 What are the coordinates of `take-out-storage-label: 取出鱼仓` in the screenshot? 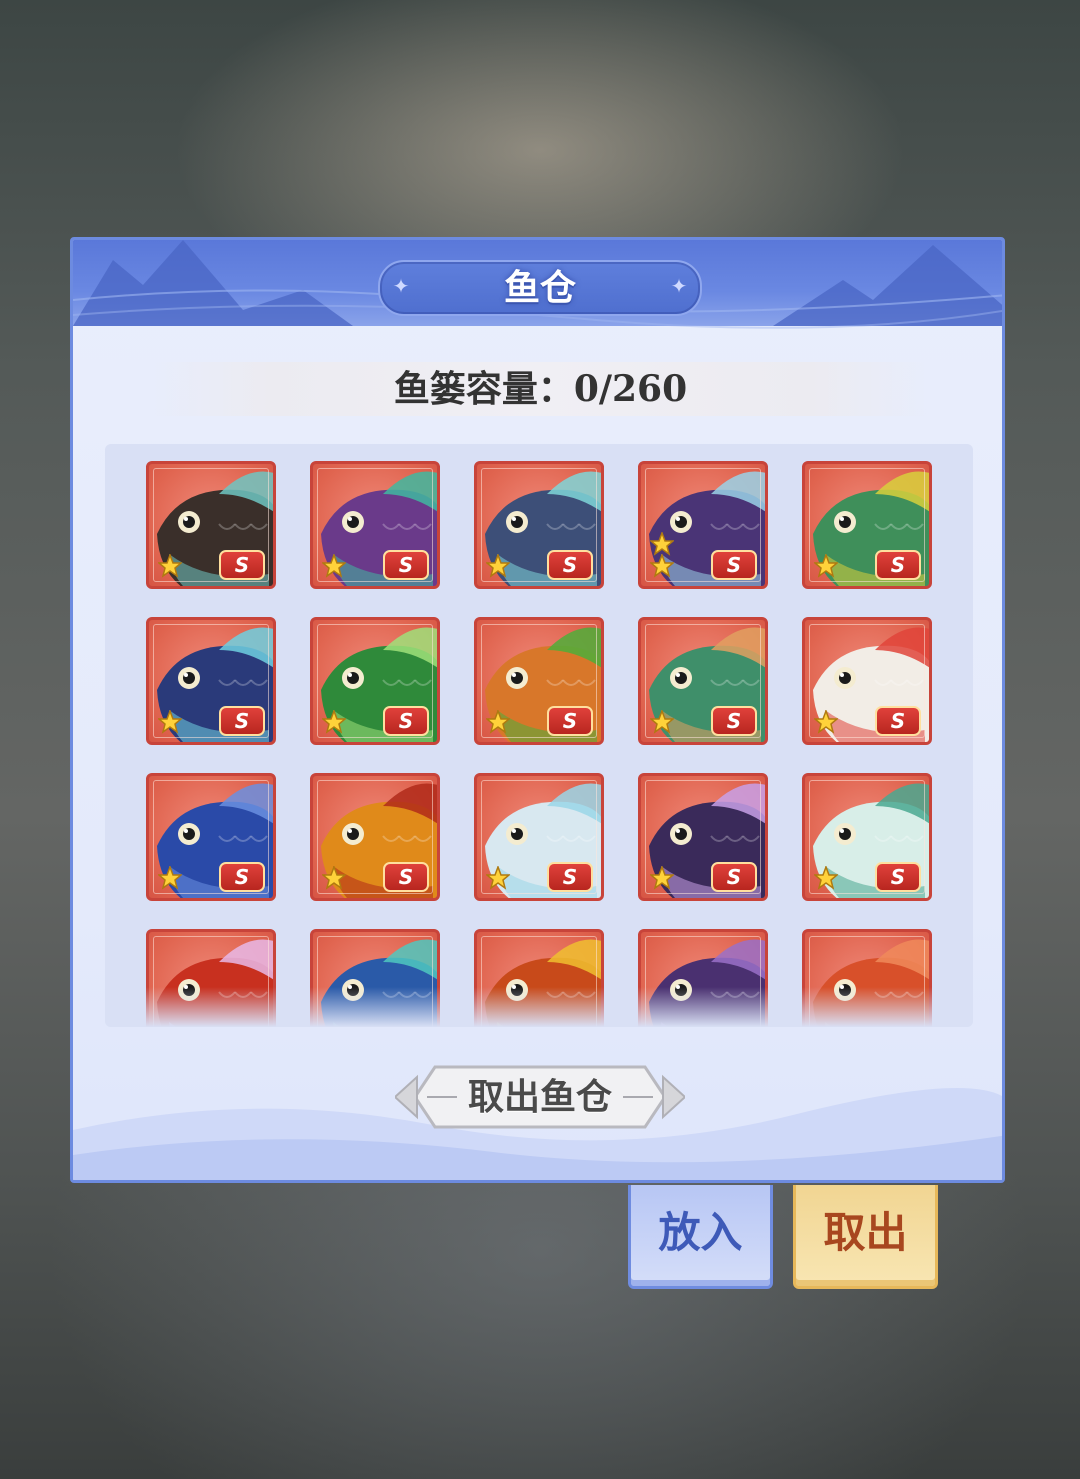 It's located at (539, 1097).